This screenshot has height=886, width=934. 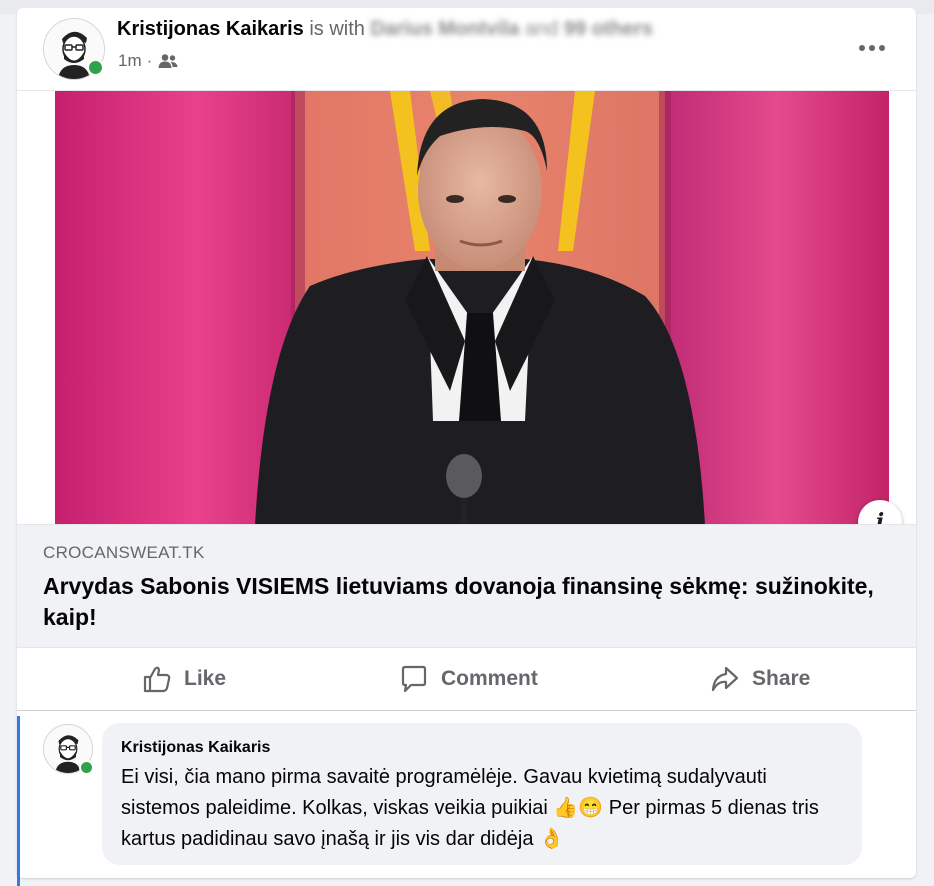 I want to click on with-text: is with, so click(x=337, y=29).